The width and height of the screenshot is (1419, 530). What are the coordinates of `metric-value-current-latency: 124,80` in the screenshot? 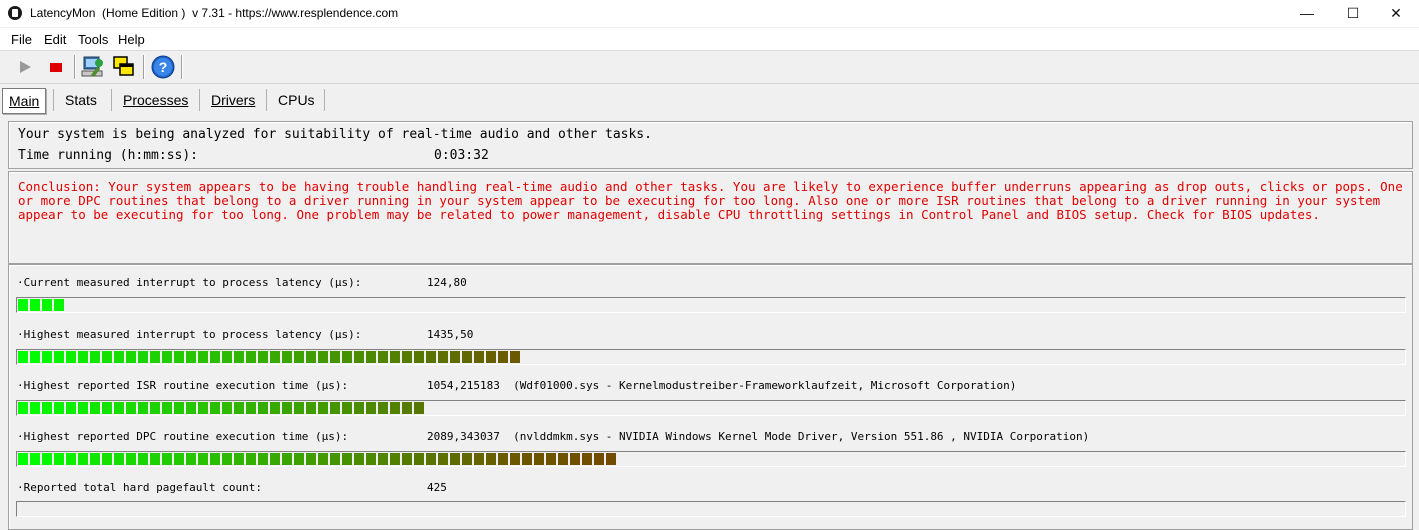 It's located at (447, 282).